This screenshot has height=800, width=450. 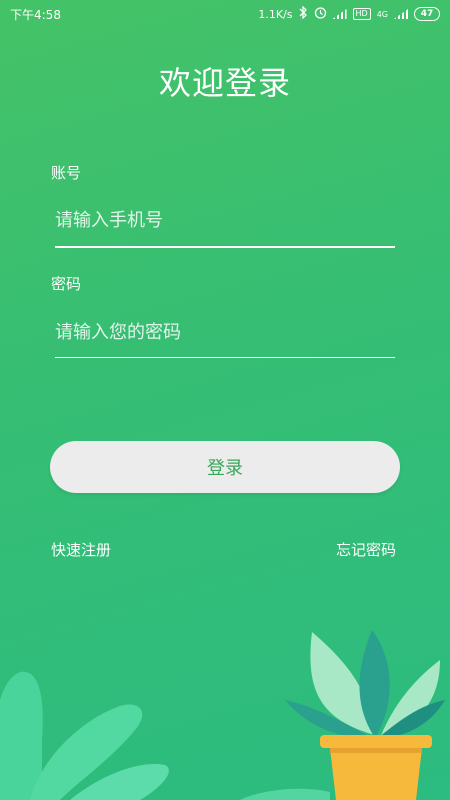 I want to click on bottom-leaf, so click(x=285, y=794).